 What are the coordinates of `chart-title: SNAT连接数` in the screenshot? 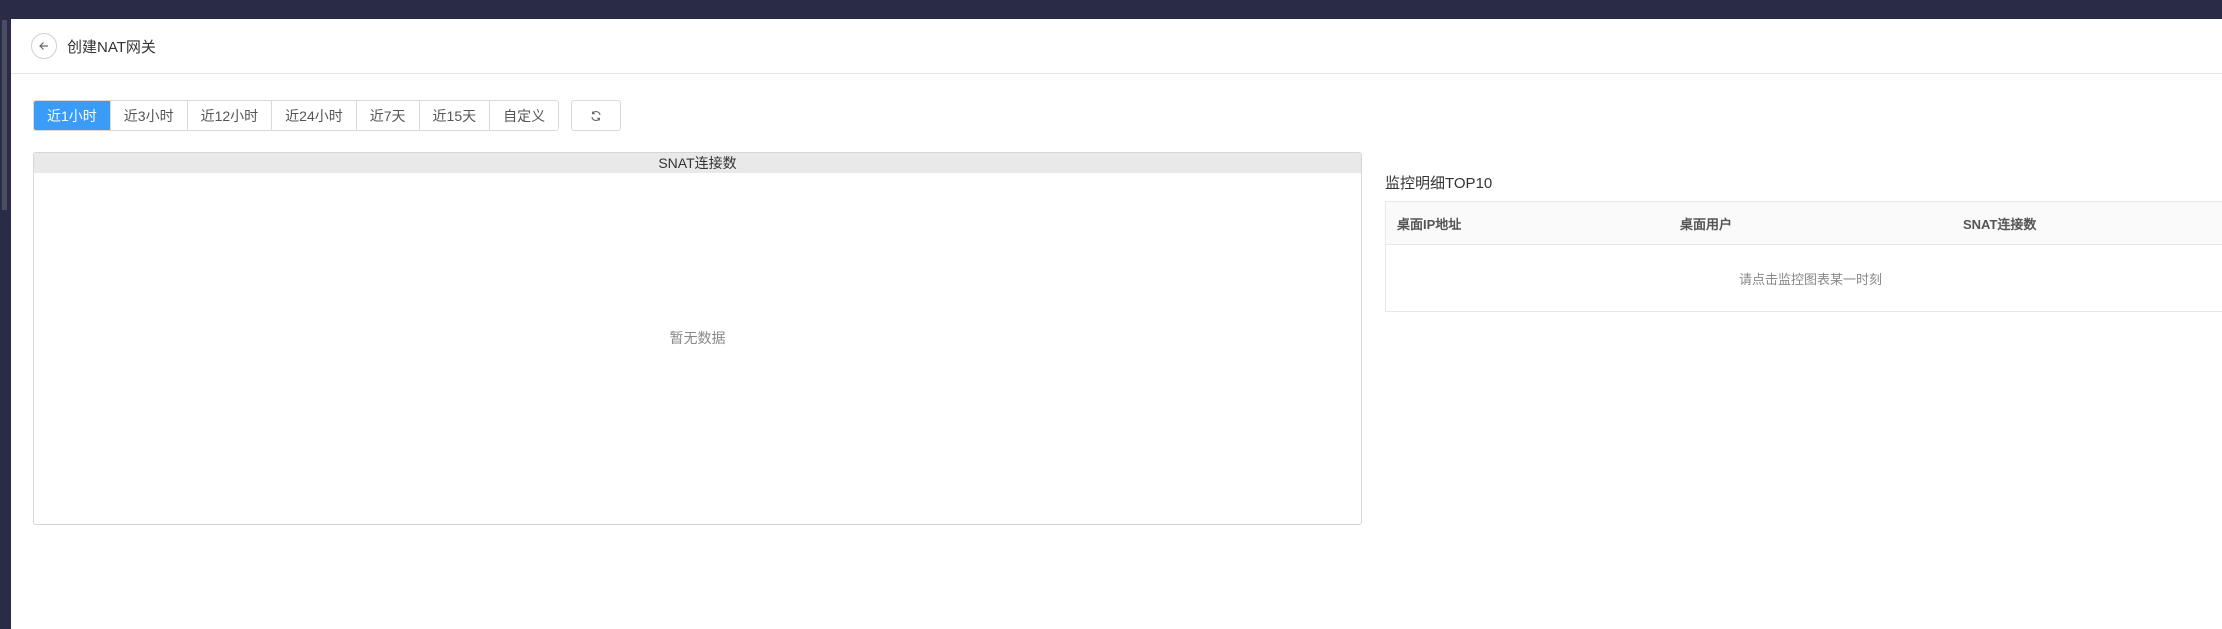 It's located at (697, 163).